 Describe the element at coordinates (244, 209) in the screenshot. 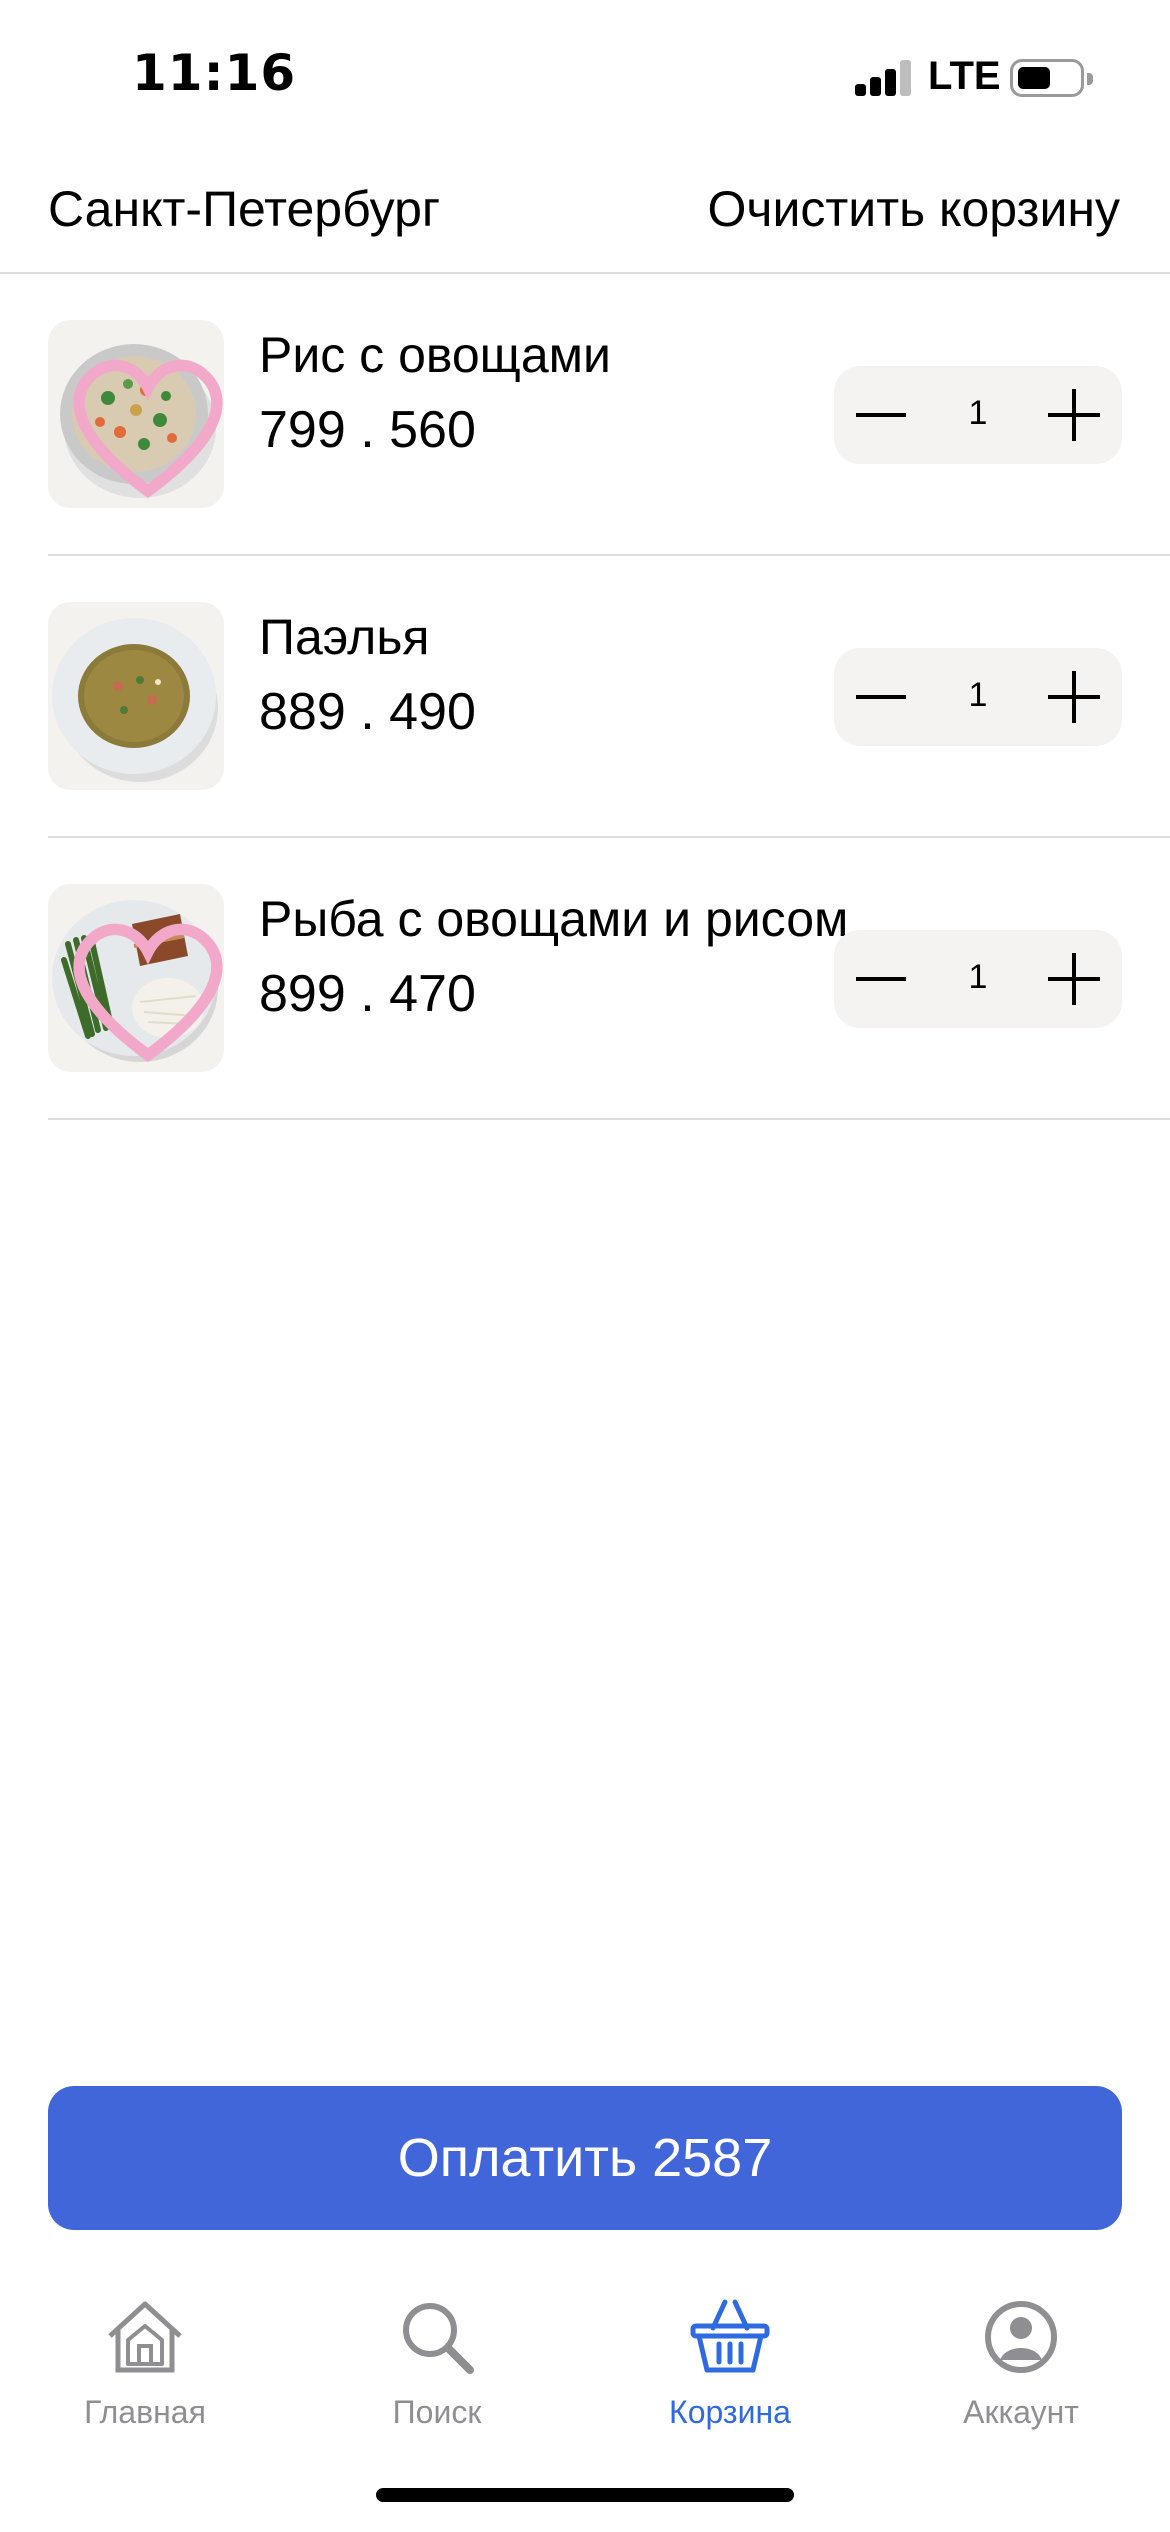

I see `city-selector: Санкт-Петербург` at that location.